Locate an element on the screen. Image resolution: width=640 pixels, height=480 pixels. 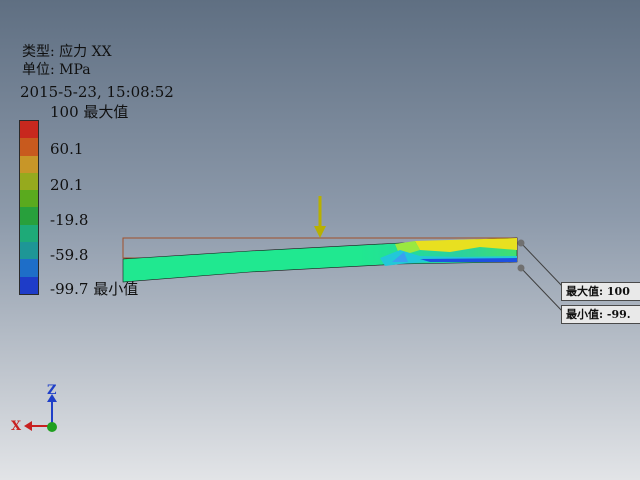
z-axis-label: Z is located at coordinates (52, 390).